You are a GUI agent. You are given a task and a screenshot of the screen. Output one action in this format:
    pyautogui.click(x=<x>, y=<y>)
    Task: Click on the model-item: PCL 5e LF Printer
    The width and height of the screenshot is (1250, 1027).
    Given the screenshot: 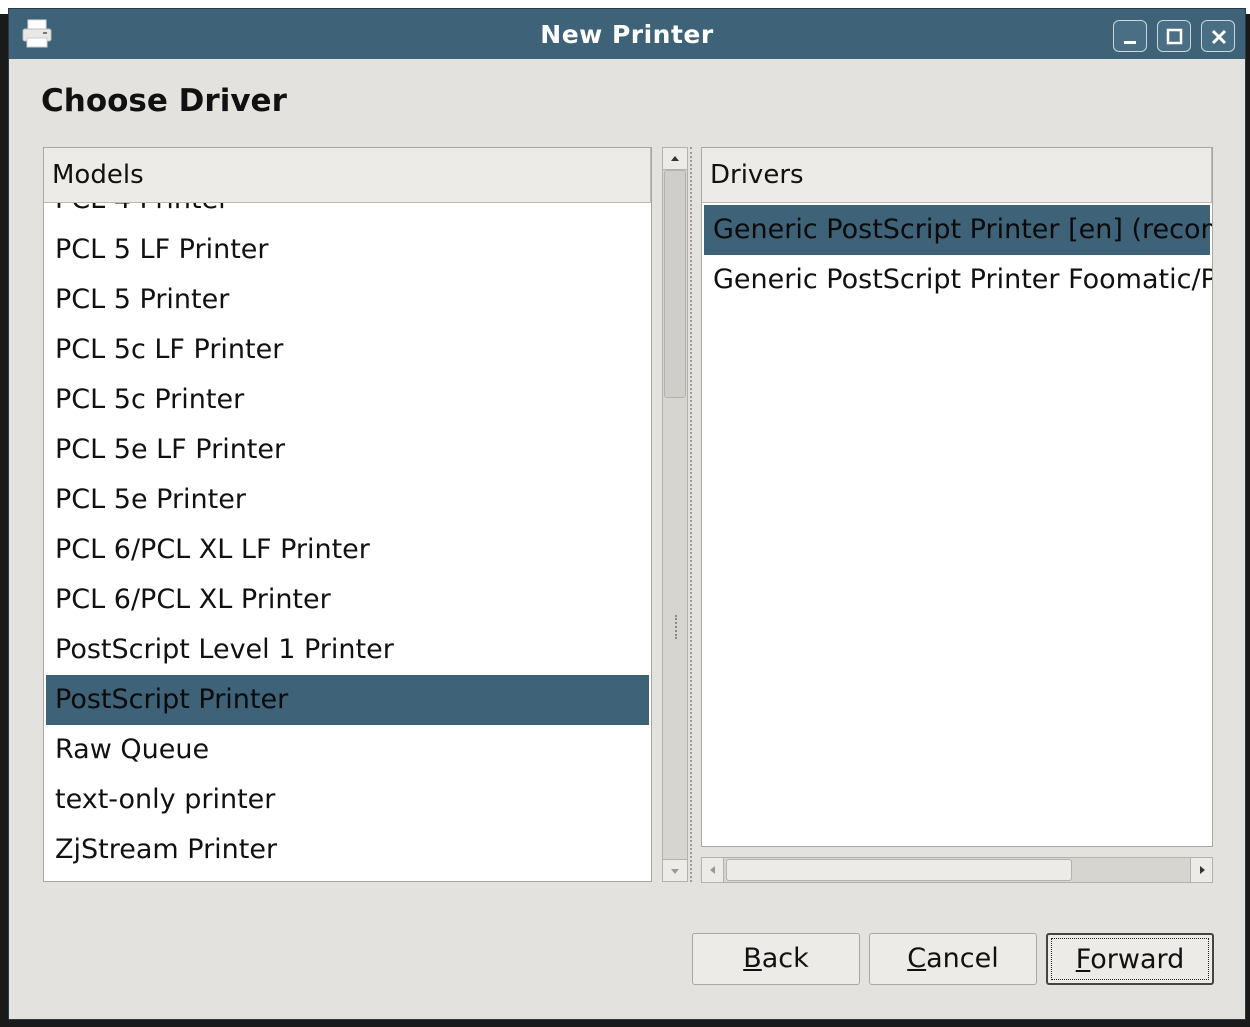 What is the action you would take?
    pyautogui.click(x=347, y=450)
    